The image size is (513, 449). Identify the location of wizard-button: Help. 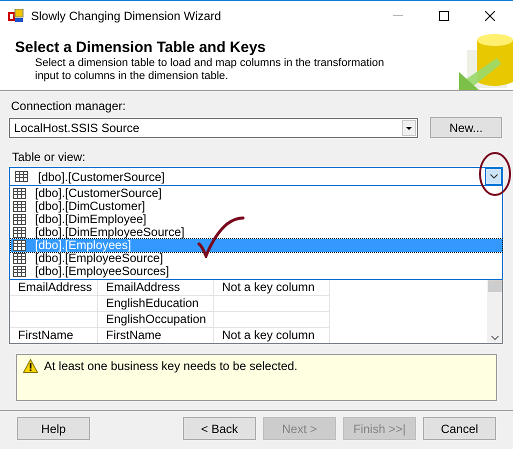
(53, 428).